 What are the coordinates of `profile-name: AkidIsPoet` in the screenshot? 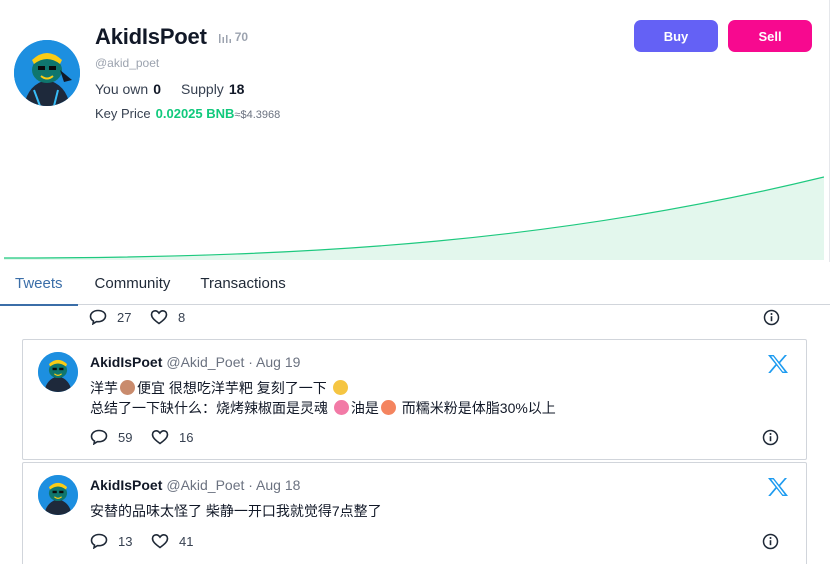 It's located at (151, 36).